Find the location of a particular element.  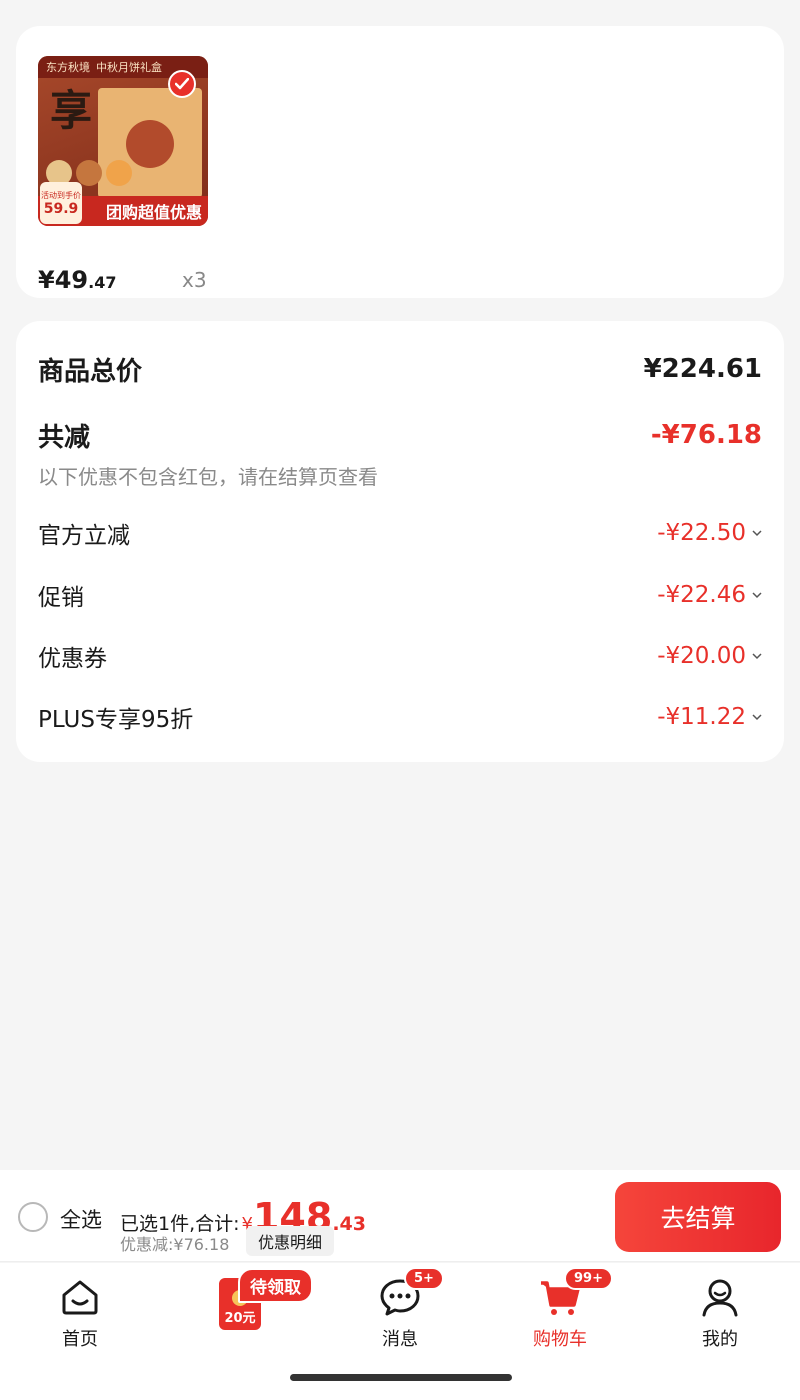

thumb-price-tag: 活动到手价 59.9 is located at coordinates (61, 203).